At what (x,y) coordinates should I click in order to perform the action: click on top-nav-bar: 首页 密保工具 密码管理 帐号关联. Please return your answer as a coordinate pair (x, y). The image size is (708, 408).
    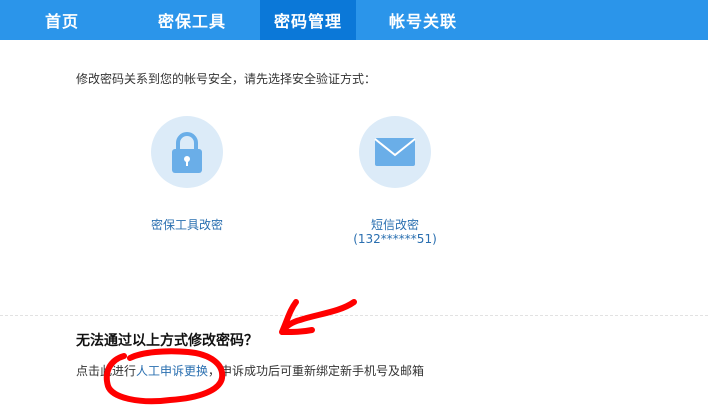
    Looking at the image, I should click on (354, 20).